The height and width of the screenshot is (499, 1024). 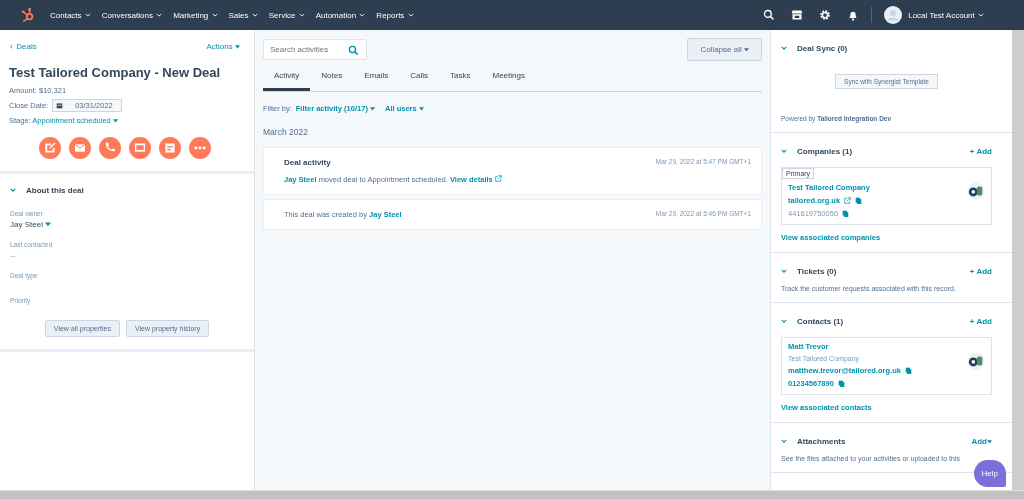 I want to click on activity-tab: Meetings, so click(x=508, y=78).